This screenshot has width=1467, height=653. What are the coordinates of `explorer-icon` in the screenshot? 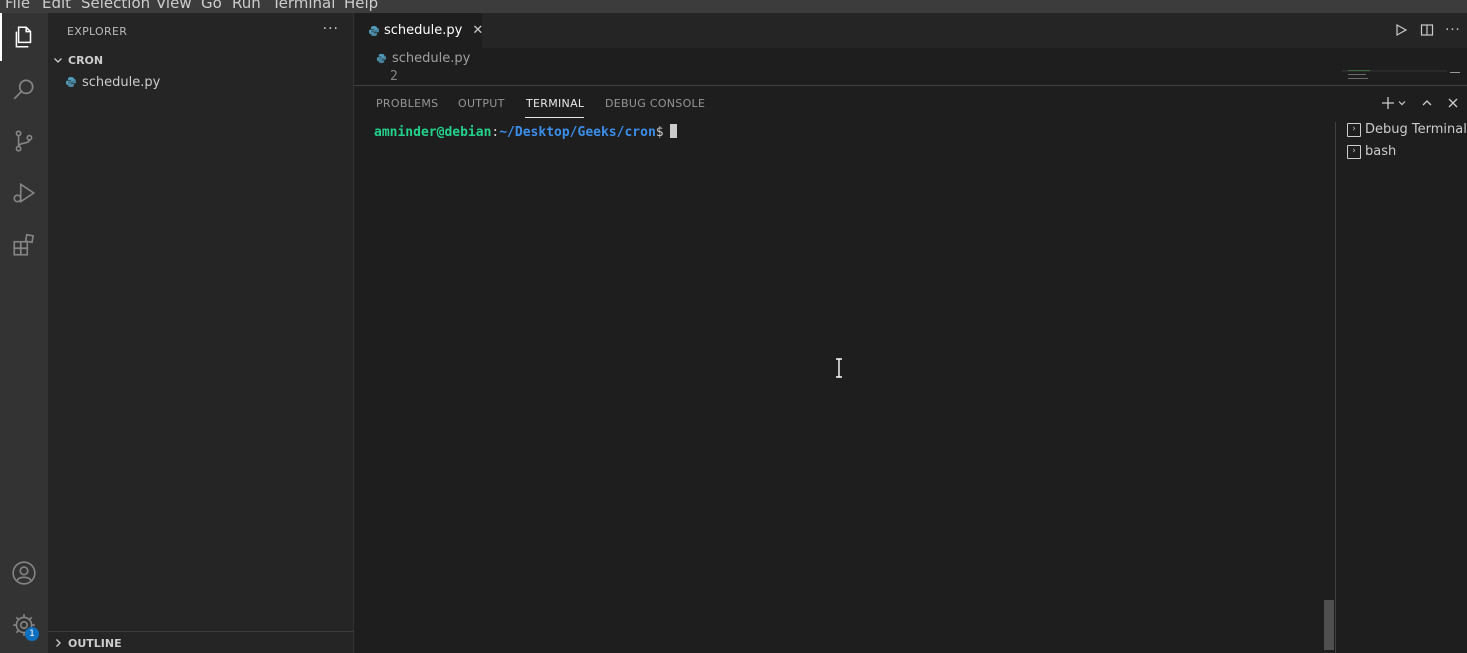 It's located at (23, 37).